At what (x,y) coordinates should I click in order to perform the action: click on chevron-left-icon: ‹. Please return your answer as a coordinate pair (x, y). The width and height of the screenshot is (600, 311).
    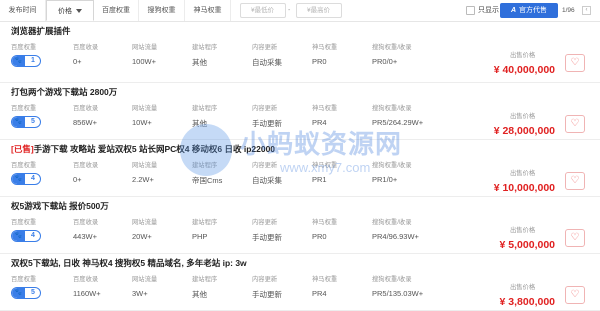
    Looking at the image, I should click on (586, 10).